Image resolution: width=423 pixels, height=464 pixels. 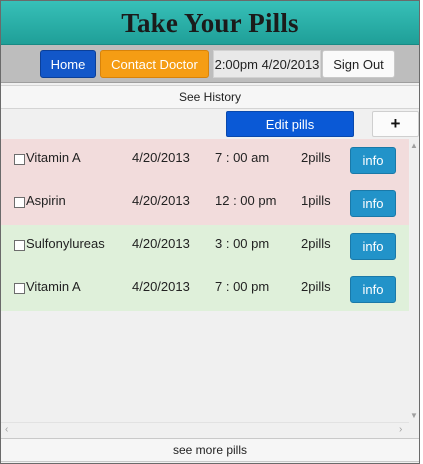 I want to click on title-bar: Take Your Pills, so click(x=210, y=23).